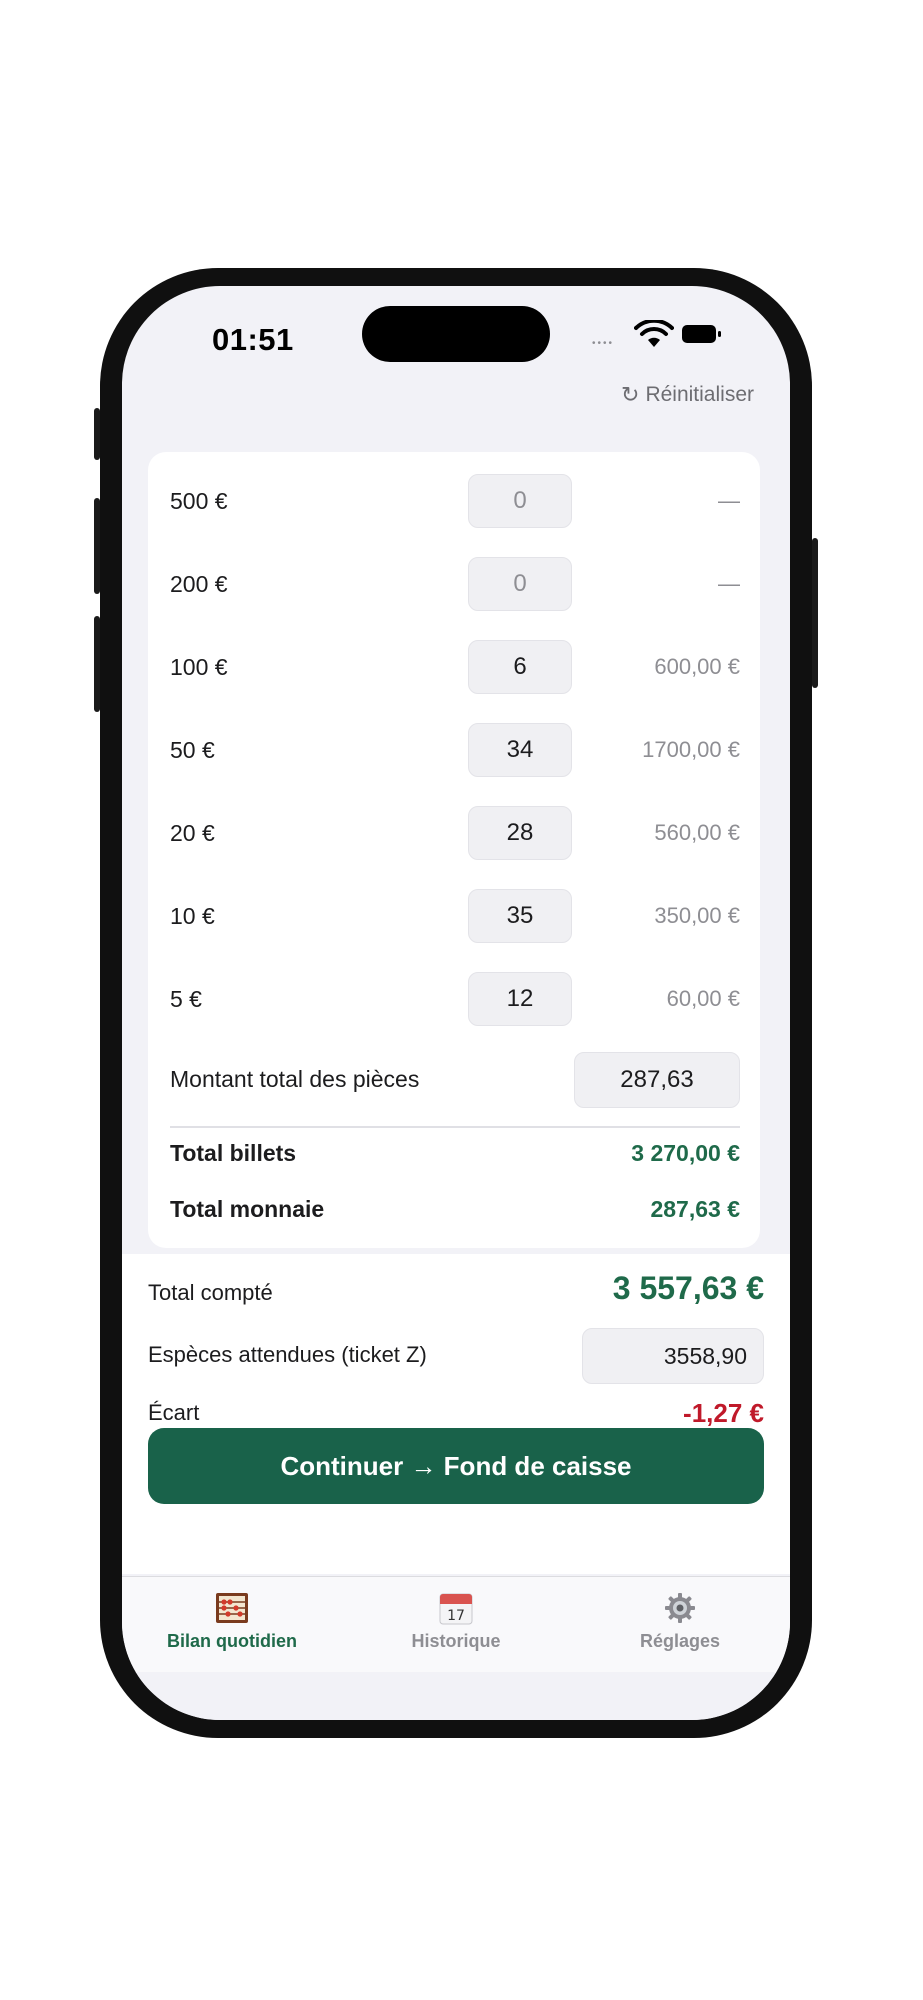 Image resolution: width=923 pixels, height=2000 pixels. I want to click on volume-down-button, so click(97, 664).